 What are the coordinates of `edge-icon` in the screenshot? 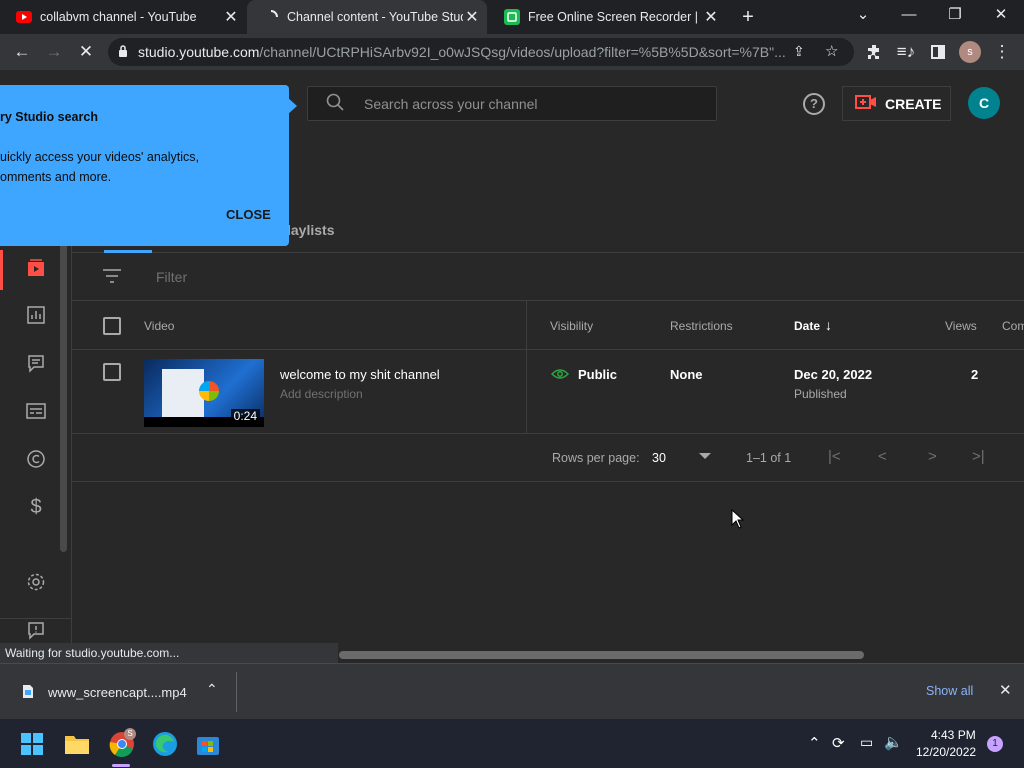 It's located at (165, 746).